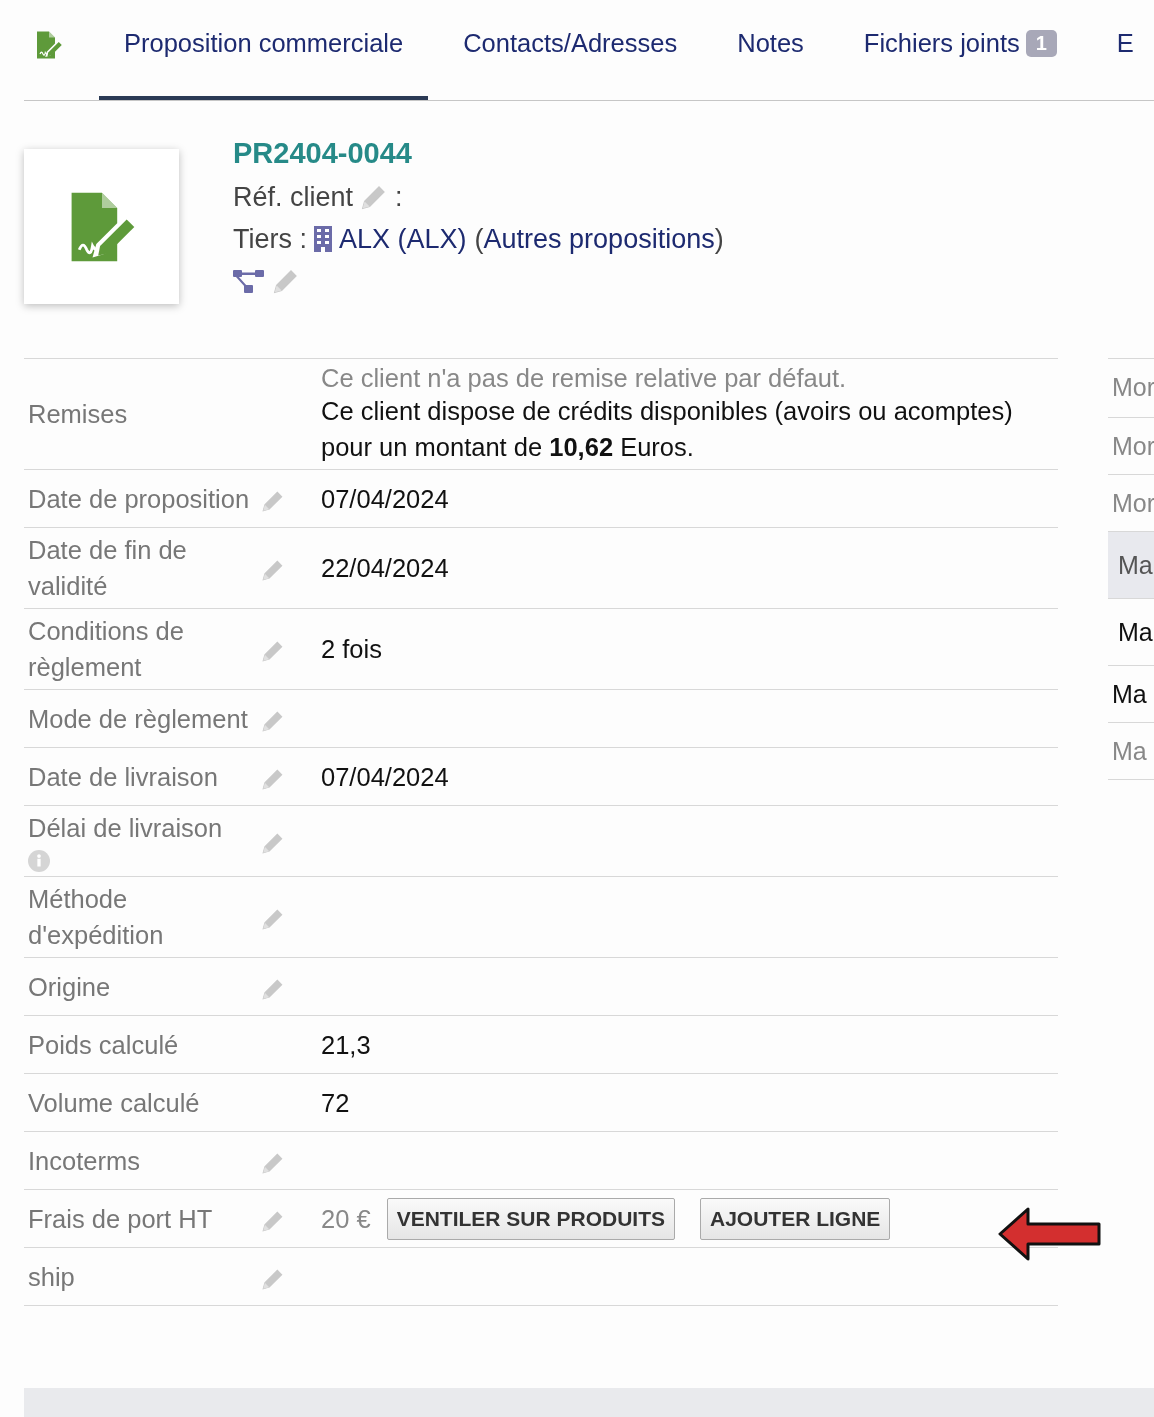 The width and height of the screenshot is (1154, 1417). Describe the element at coordinates (51, 1276) in the screenshot. I see `field-label: ship` at that location.